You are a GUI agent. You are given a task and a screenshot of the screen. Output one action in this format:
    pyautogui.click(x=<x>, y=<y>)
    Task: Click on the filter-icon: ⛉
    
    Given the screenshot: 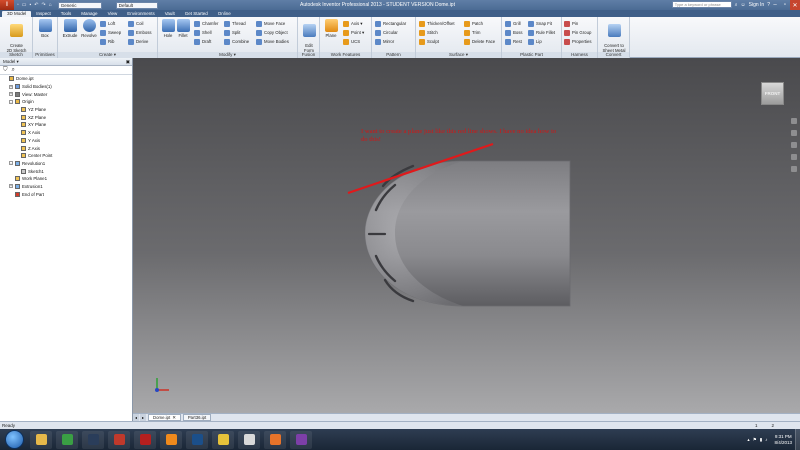 What is the action you would take?
    pyautogui.click(x=5, y=70)
    